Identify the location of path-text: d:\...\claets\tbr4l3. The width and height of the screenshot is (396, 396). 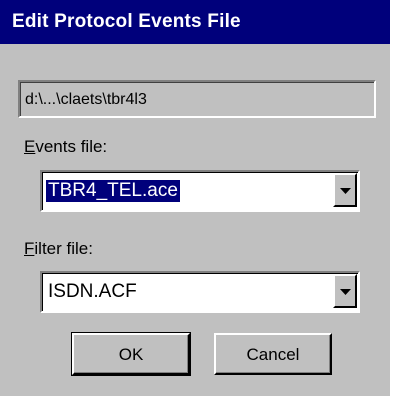
(86, 99).